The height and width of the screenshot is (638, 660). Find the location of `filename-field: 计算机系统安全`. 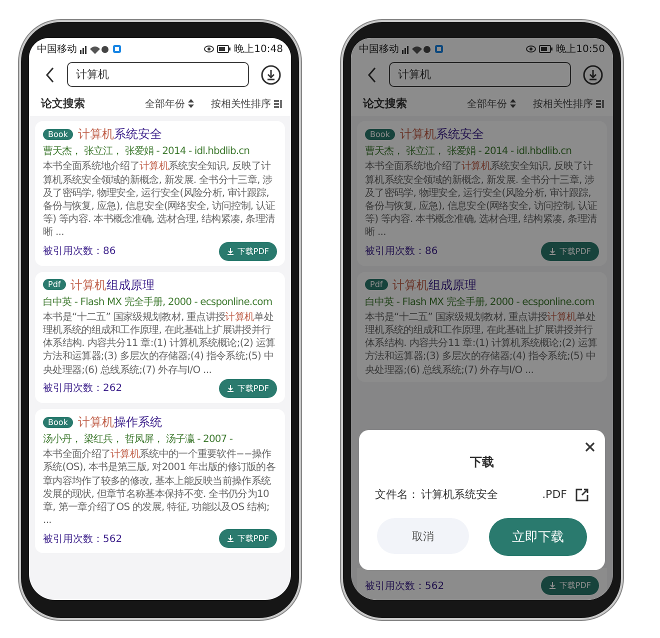

filename-field: 计算机系统安全 is located at coordinates (480, 494).